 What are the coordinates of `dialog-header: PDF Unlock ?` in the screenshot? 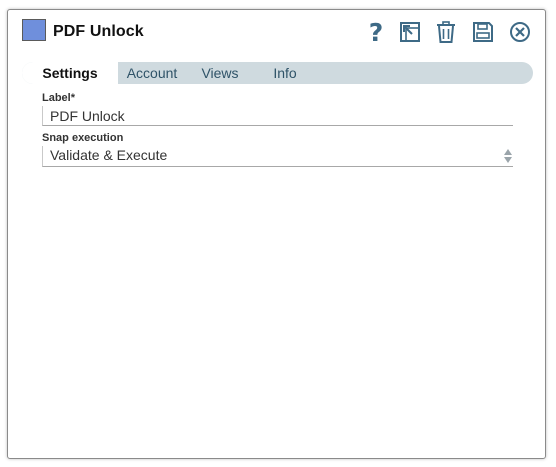 It's located at (276, 33).